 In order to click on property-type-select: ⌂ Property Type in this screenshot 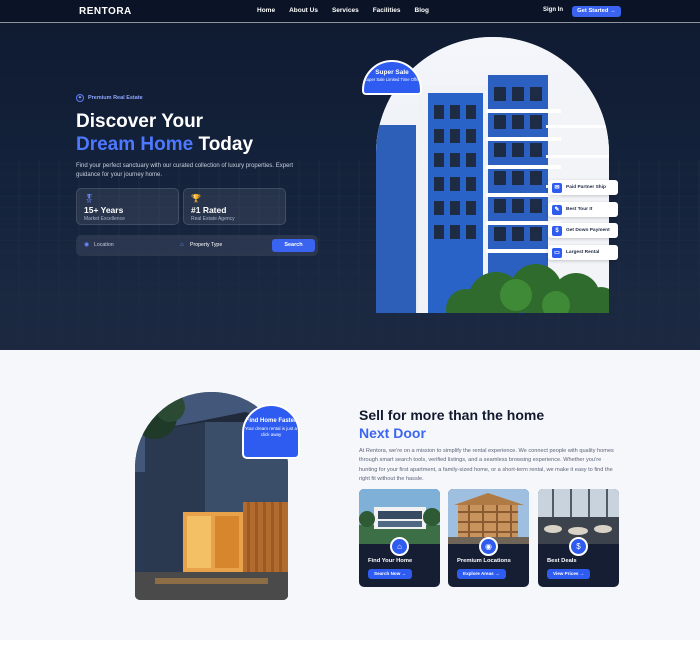, I will do `click(222, 245)`.